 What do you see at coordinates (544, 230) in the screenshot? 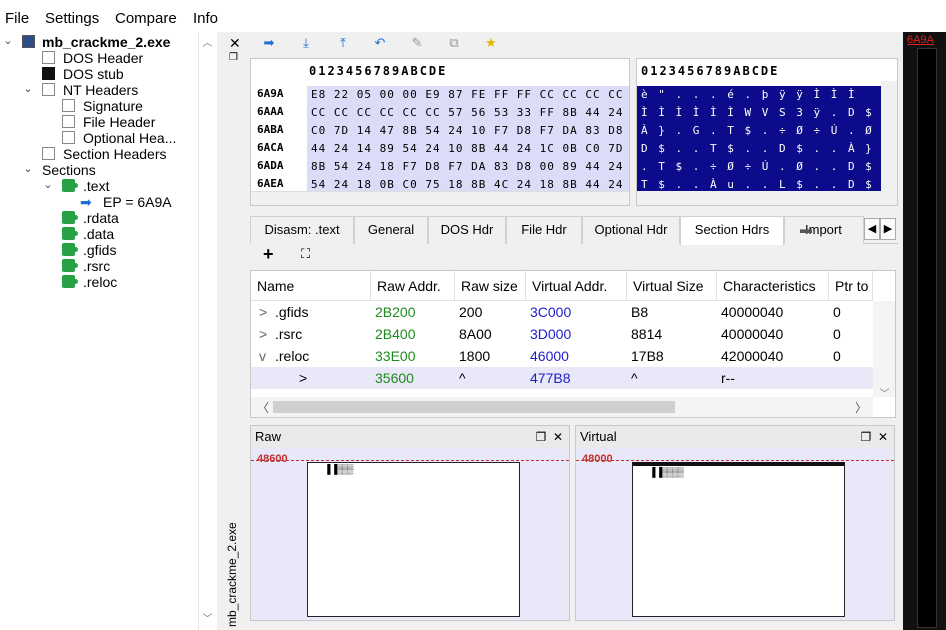
I see `tab-file-hdr: File Hdr` at bounding box center [544, 230].